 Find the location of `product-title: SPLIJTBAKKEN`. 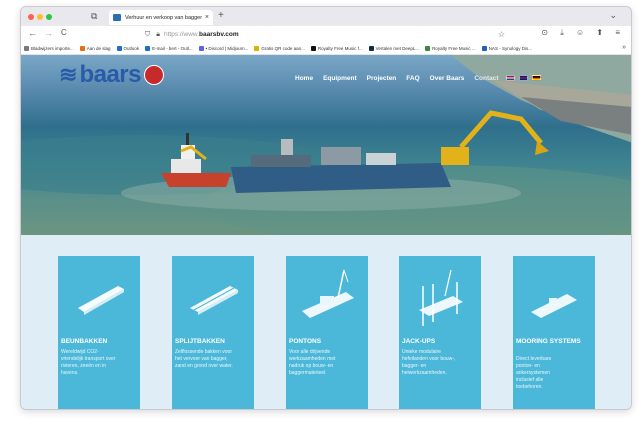

product-title: SPLIJTBAKKEN is located at coordinates (200, 341).